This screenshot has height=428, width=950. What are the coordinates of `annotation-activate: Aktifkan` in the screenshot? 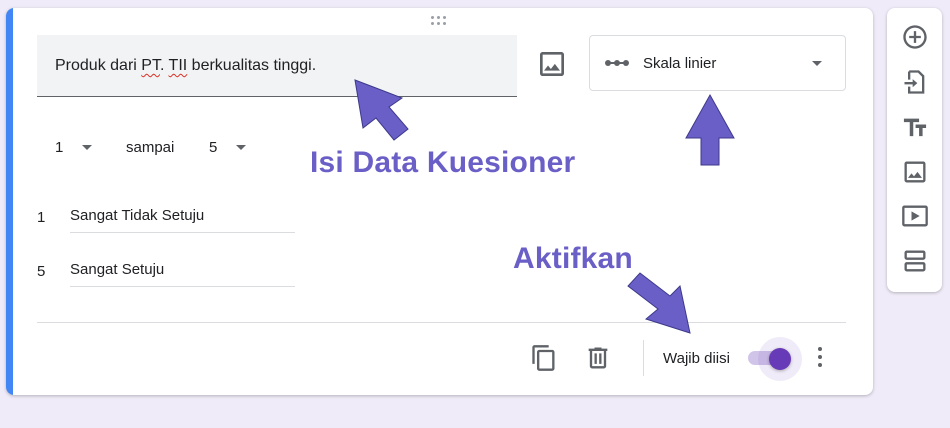 It's located at (573, 258).